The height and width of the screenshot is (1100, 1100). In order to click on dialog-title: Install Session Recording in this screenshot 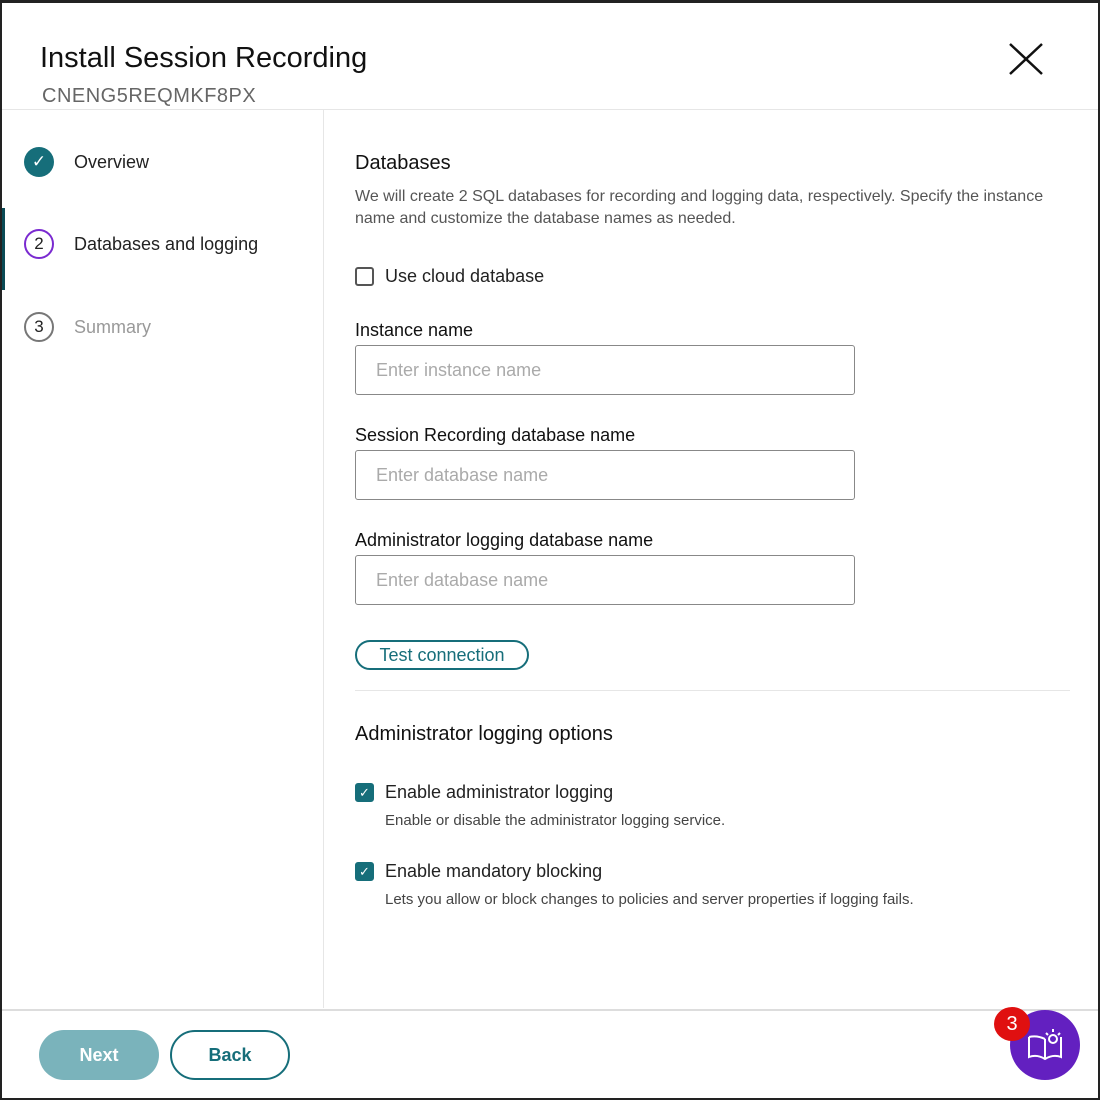, I will do `click(204, 58)`.